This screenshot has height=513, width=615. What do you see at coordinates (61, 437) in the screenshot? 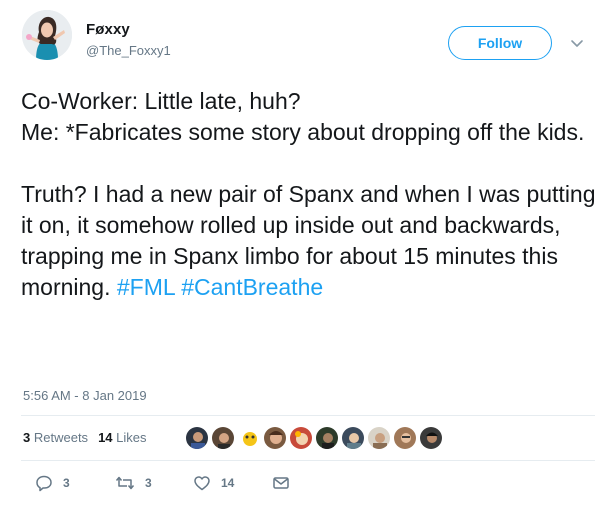
I see `retweets-label: Retweets` at bounding box center [61, 437].